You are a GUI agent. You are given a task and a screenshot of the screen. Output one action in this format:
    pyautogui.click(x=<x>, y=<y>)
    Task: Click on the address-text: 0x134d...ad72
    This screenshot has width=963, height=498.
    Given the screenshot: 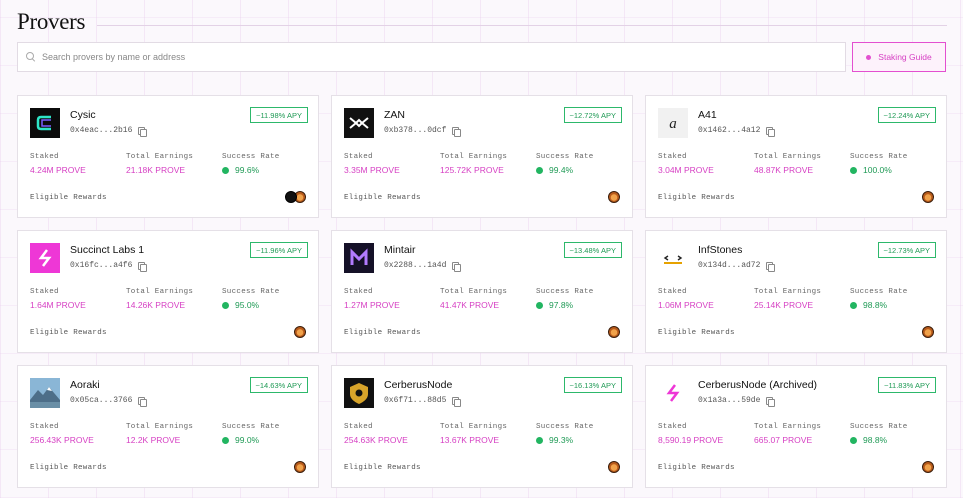 What is the action you would take?
    pyautogui.click(x=729, y=265)
    